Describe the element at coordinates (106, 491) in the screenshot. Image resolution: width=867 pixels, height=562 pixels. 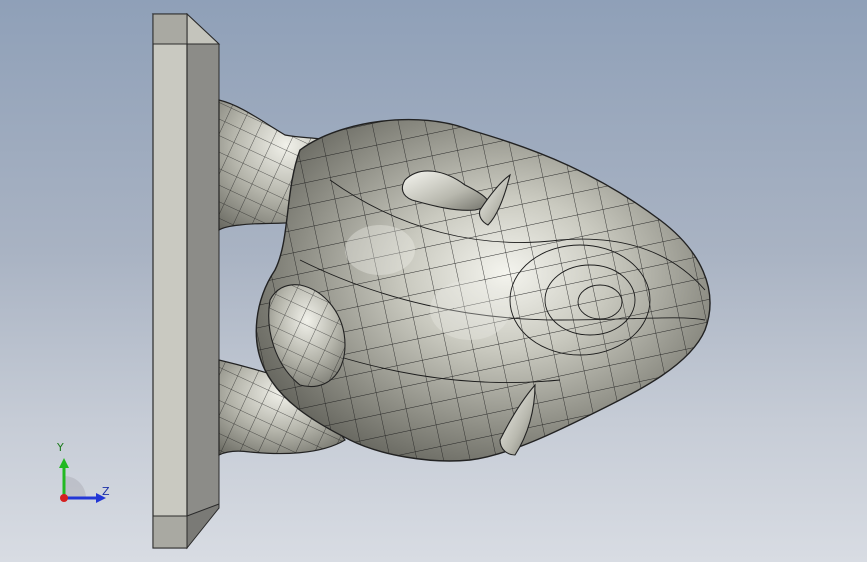
I see `triad-z-label: Z` at that location.